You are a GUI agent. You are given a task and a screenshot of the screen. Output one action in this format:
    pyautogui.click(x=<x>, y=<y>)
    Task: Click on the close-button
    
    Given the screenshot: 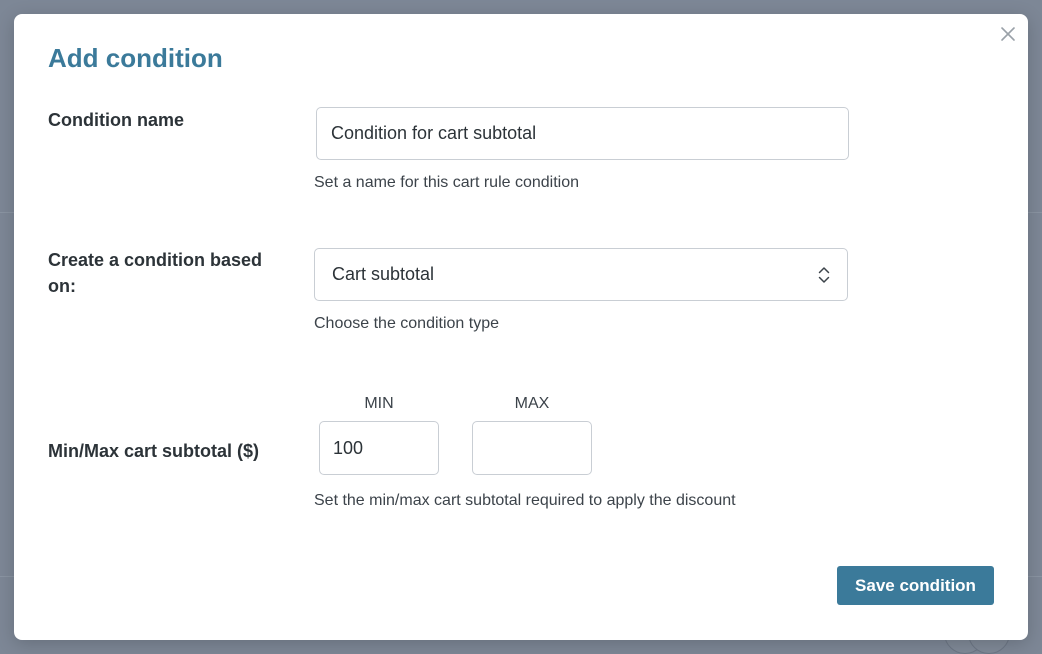 What is the action you would take?
    pyautogui.click(x=1008, y=34)
    